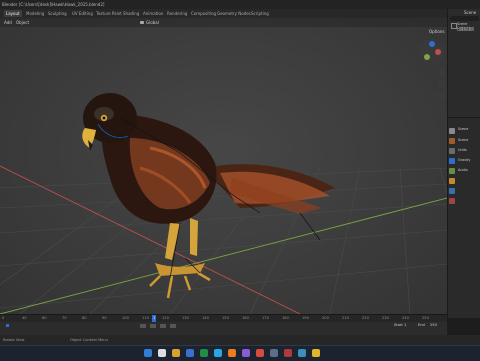 This screenshot has width=480, height=361. Describe the element at coordinates (345, 318) in the screenshot. I see `timeline-tick-label: 210` at that location.